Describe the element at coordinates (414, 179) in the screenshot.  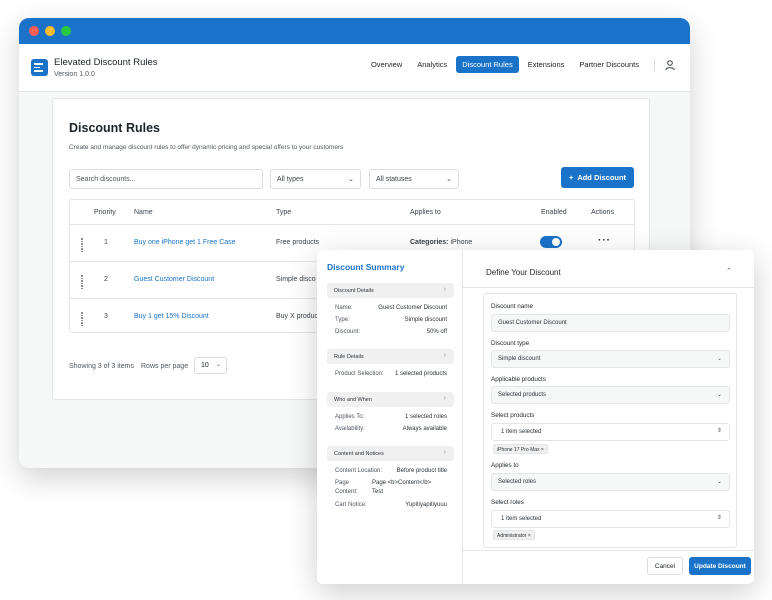
I see `status-filter-select: All statuses ⌄` at that location.